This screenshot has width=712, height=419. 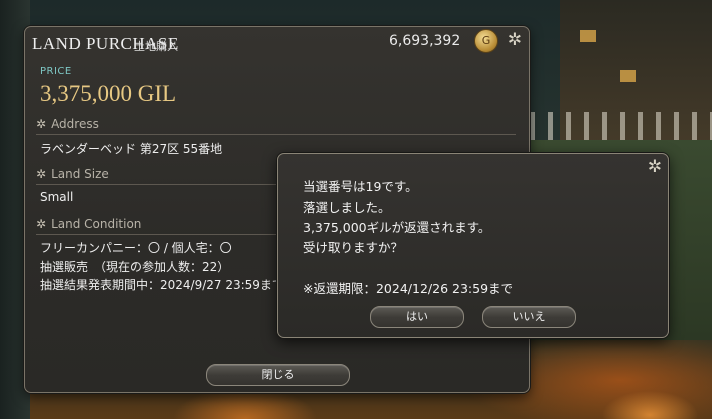 I want to click on dialog-line: 受け取りますか？, so click(x=353, y=247).